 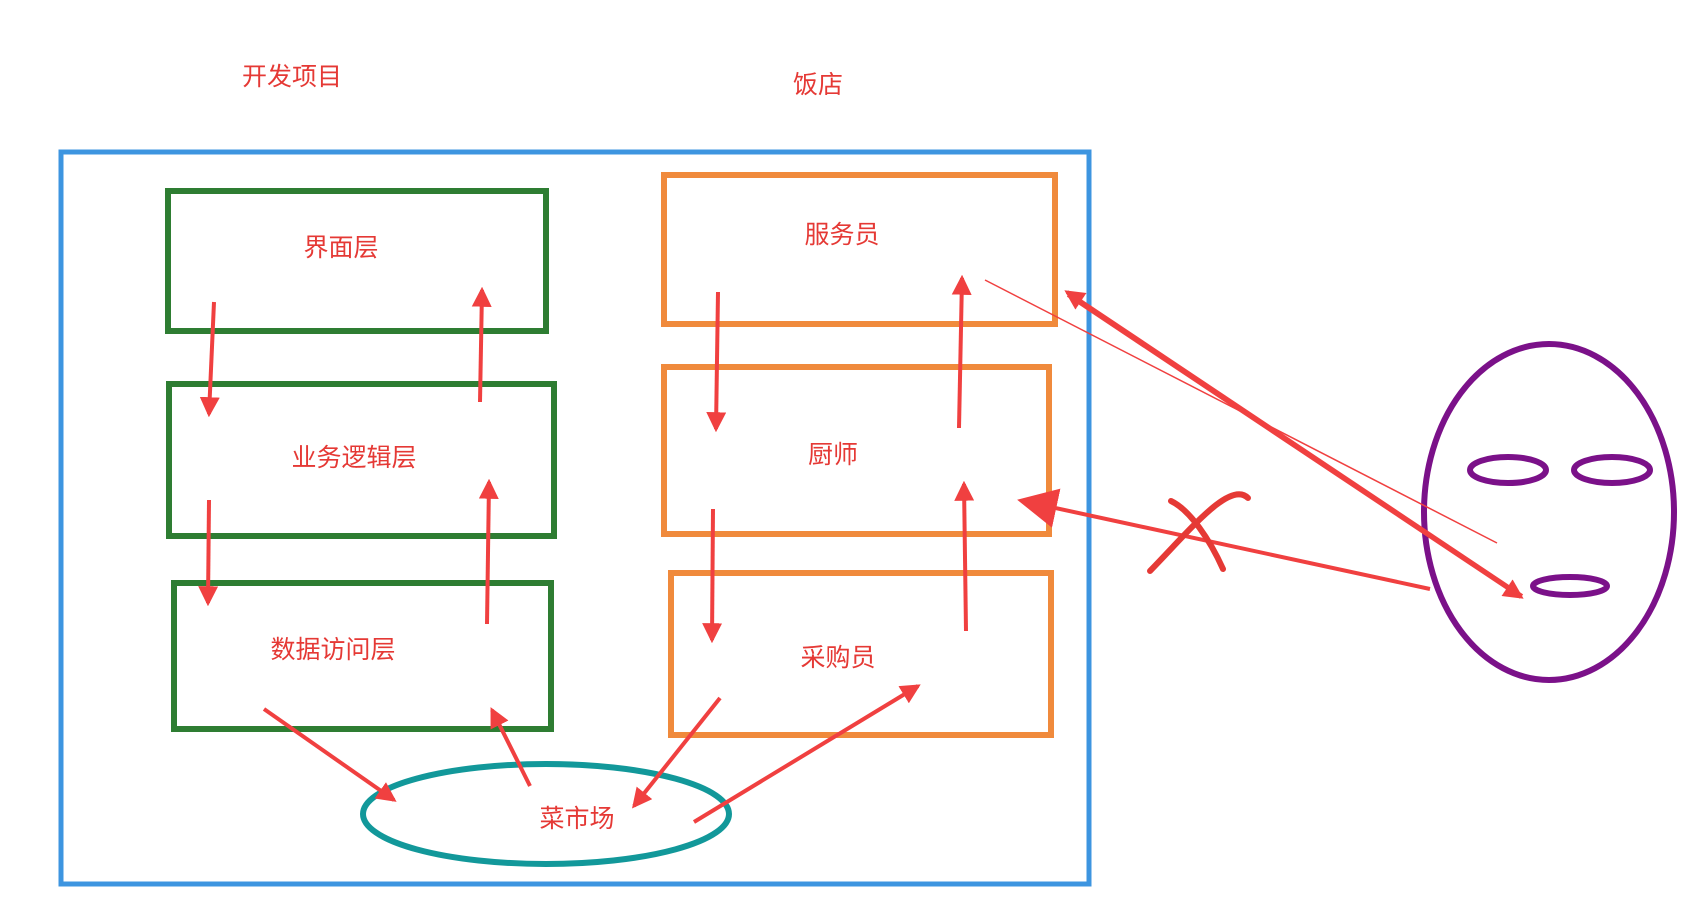 What do you see at coordinates (292, 76) in the screenshot?
I see `project-title: 开发项目` at bounding box center [292, 76].